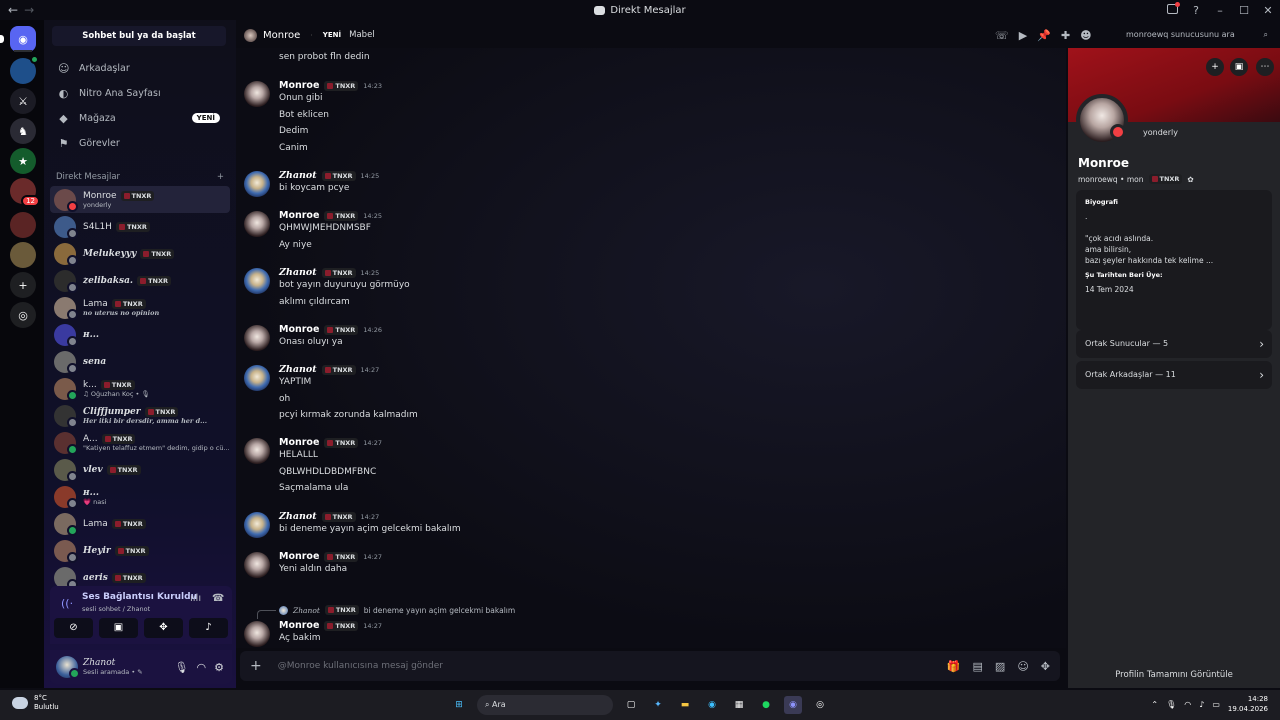 This screenshot has height=720, width=1280. Describe the element at coordinates (256, 666) in the screenshot. I see `attach-plus-icon: +` at that location.